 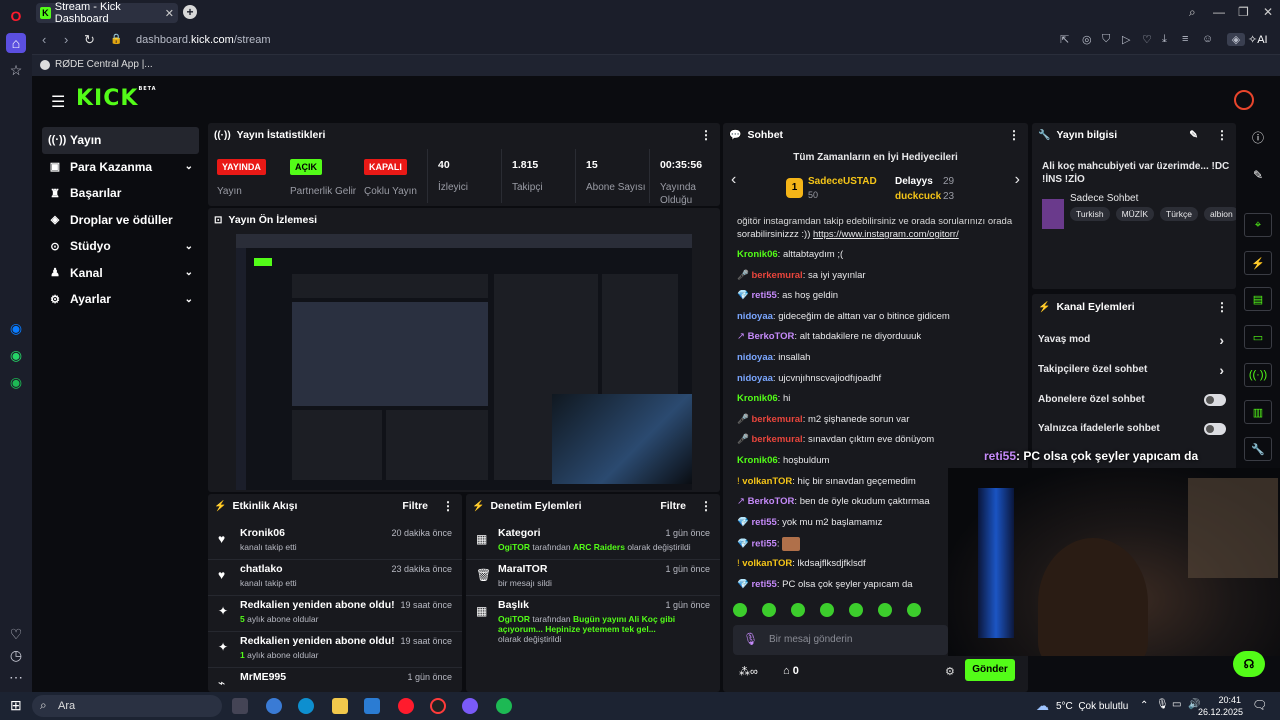 What do you see at coordinates (107, 13) in the screenshot?
I see `tab-kick-dashboard: K Stream - Kick Dashboard ✕` at bounding box center [107, 13].